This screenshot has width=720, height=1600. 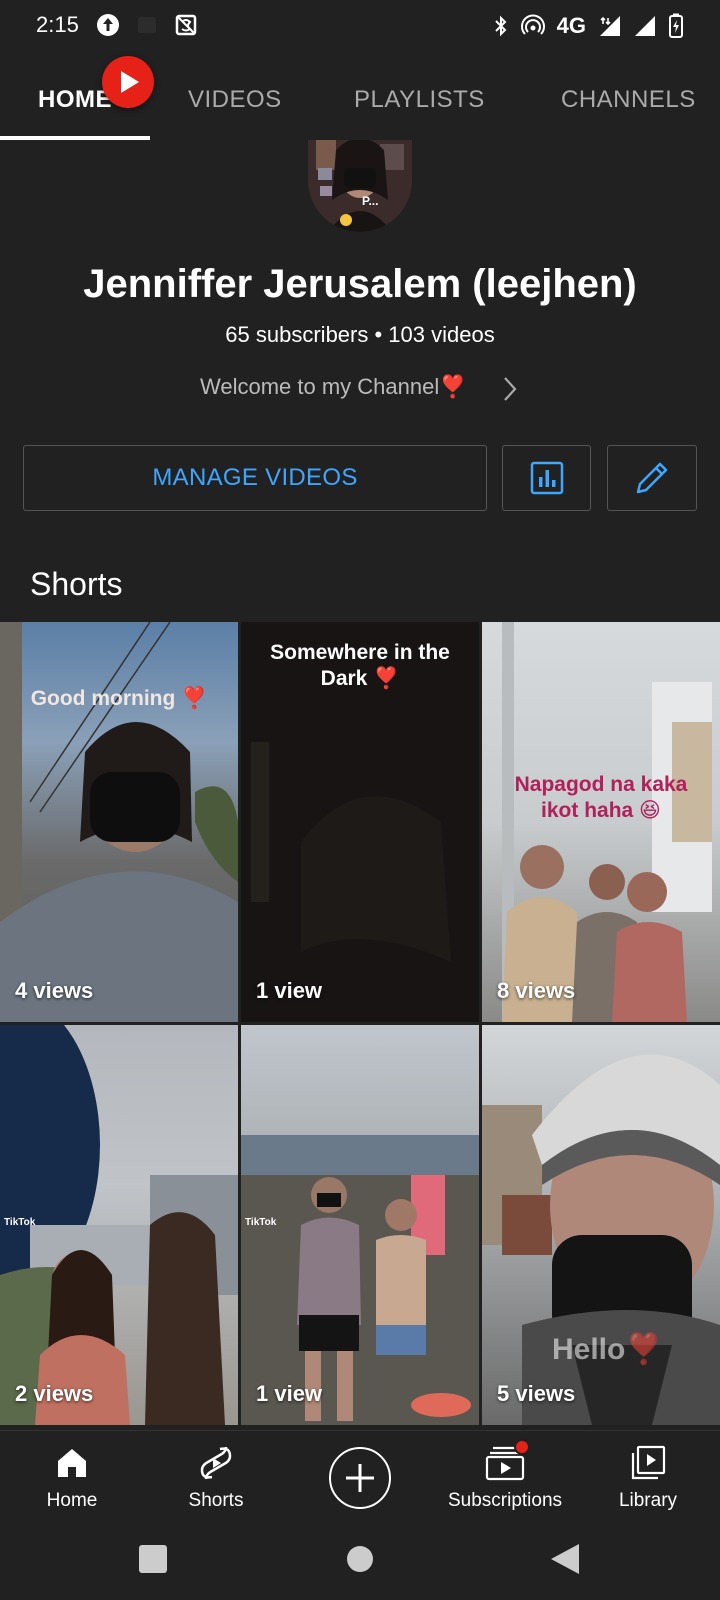 I want to click on nav-subscriptions: Subscriptions, so click(x=505, y=1478).